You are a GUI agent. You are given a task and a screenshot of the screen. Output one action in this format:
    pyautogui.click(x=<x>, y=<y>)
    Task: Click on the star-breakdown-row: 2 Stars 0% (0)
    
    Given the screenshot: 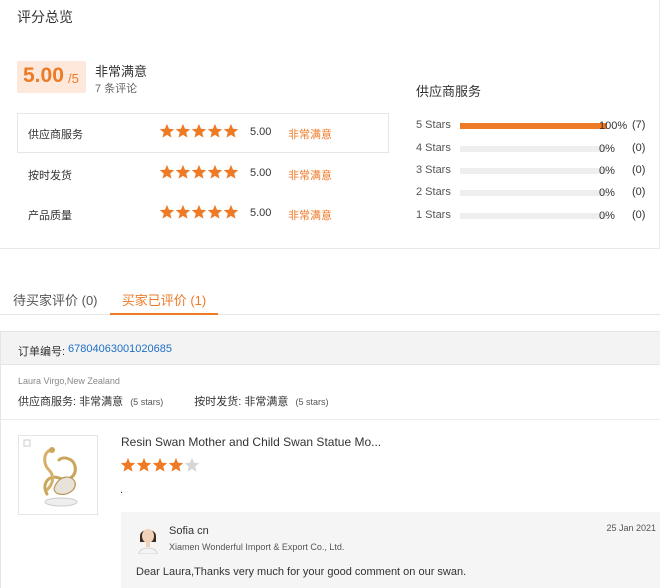 What is the action you would take?
    pyautogui.click(x=536, y=193)
    